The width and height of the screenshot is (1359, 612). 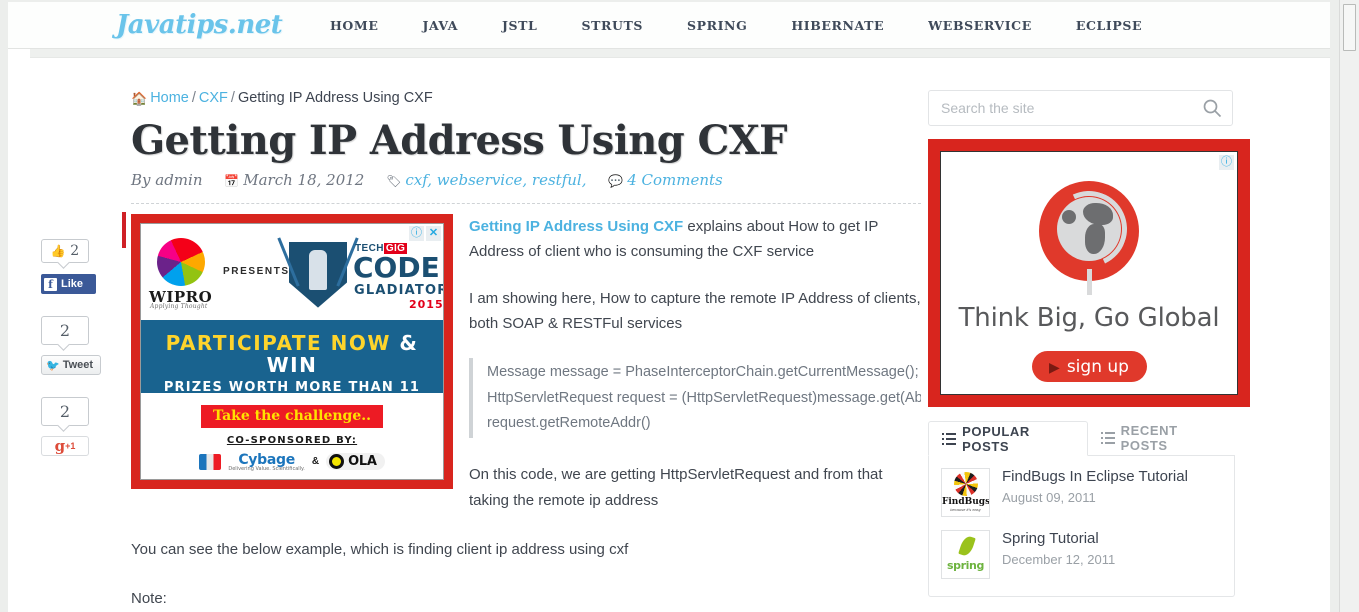 I want to click on nav-item-spring: SPRING, so click(x=717, y=25).